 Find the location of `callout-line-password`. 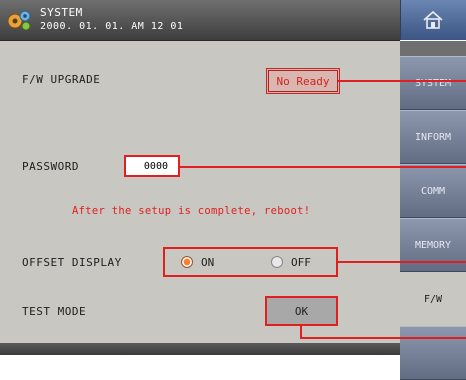

callout-line-password is located at coordinates (323, 167).